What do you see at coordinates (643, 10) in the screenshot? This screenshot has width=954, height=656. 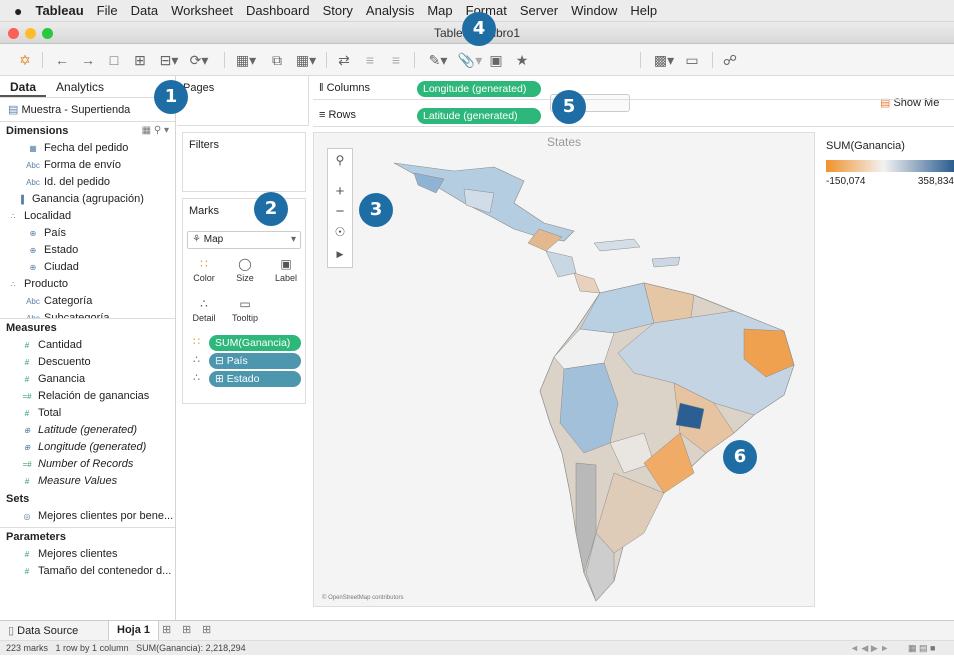 I see `menu-help: Help` at bounding box center [643, 10].